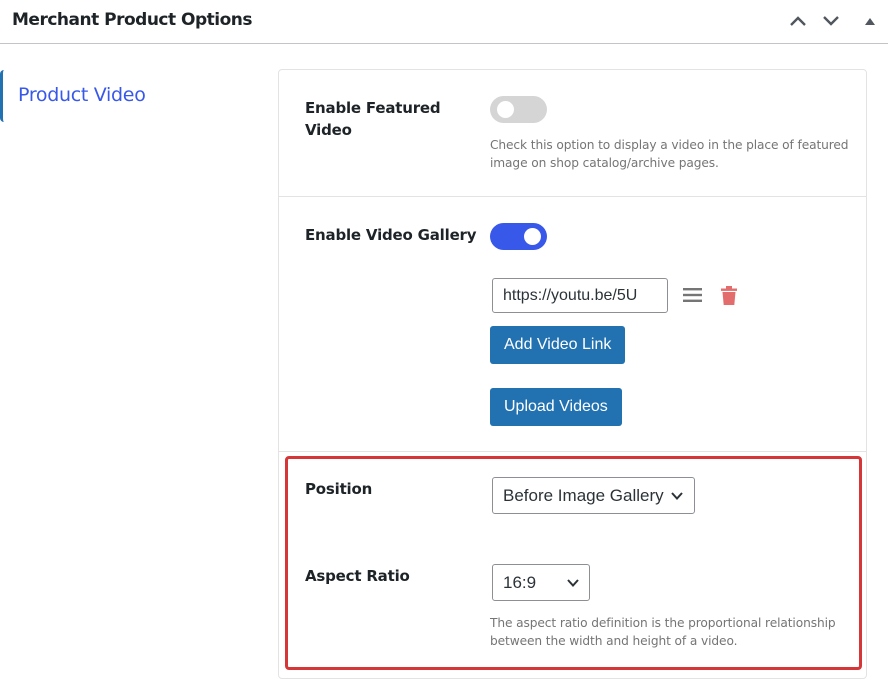 This screenshot has height=697, width=888. Describe the element at coordinates (82, 95) in the screenshot. I see `nav-item-label: Product Video` at that location.